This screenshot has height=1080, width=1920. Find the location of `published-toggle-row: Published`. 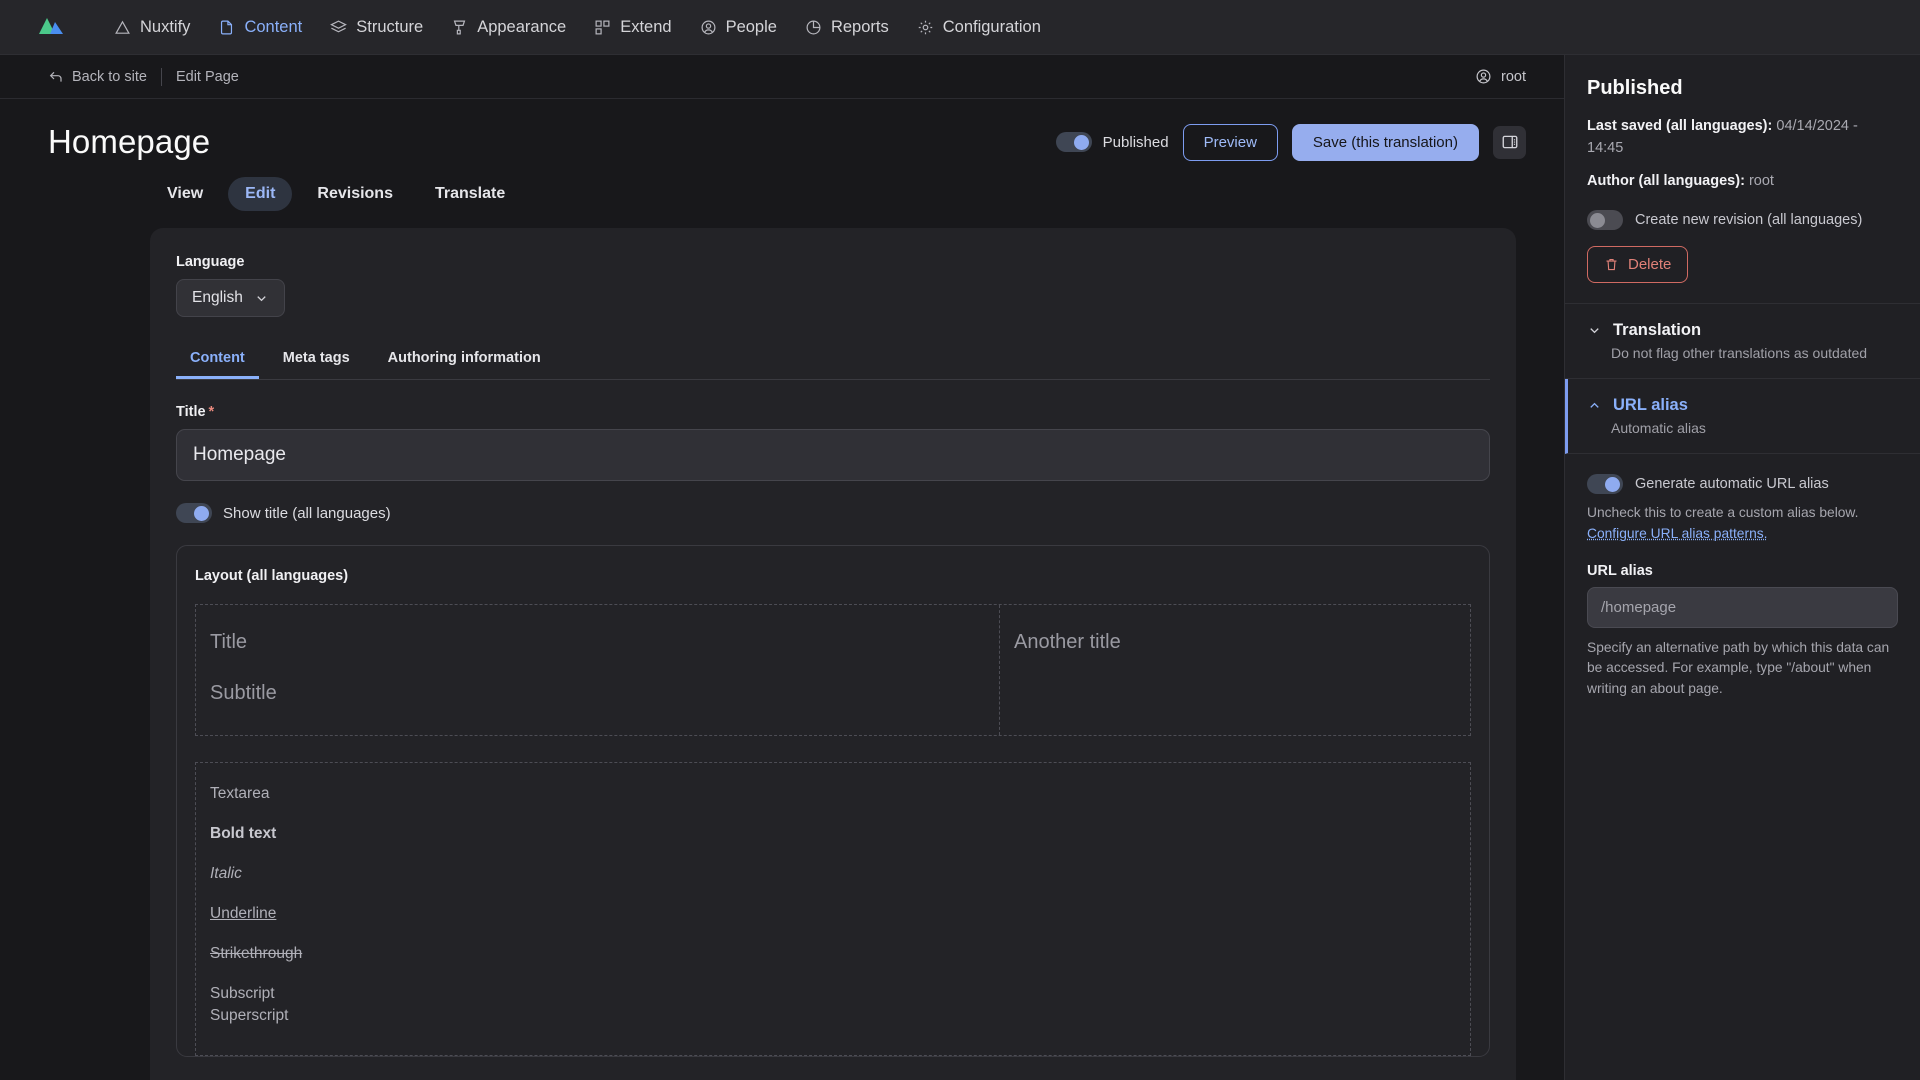

published-toggle-row: Published is located at coordinates (1112, 142).